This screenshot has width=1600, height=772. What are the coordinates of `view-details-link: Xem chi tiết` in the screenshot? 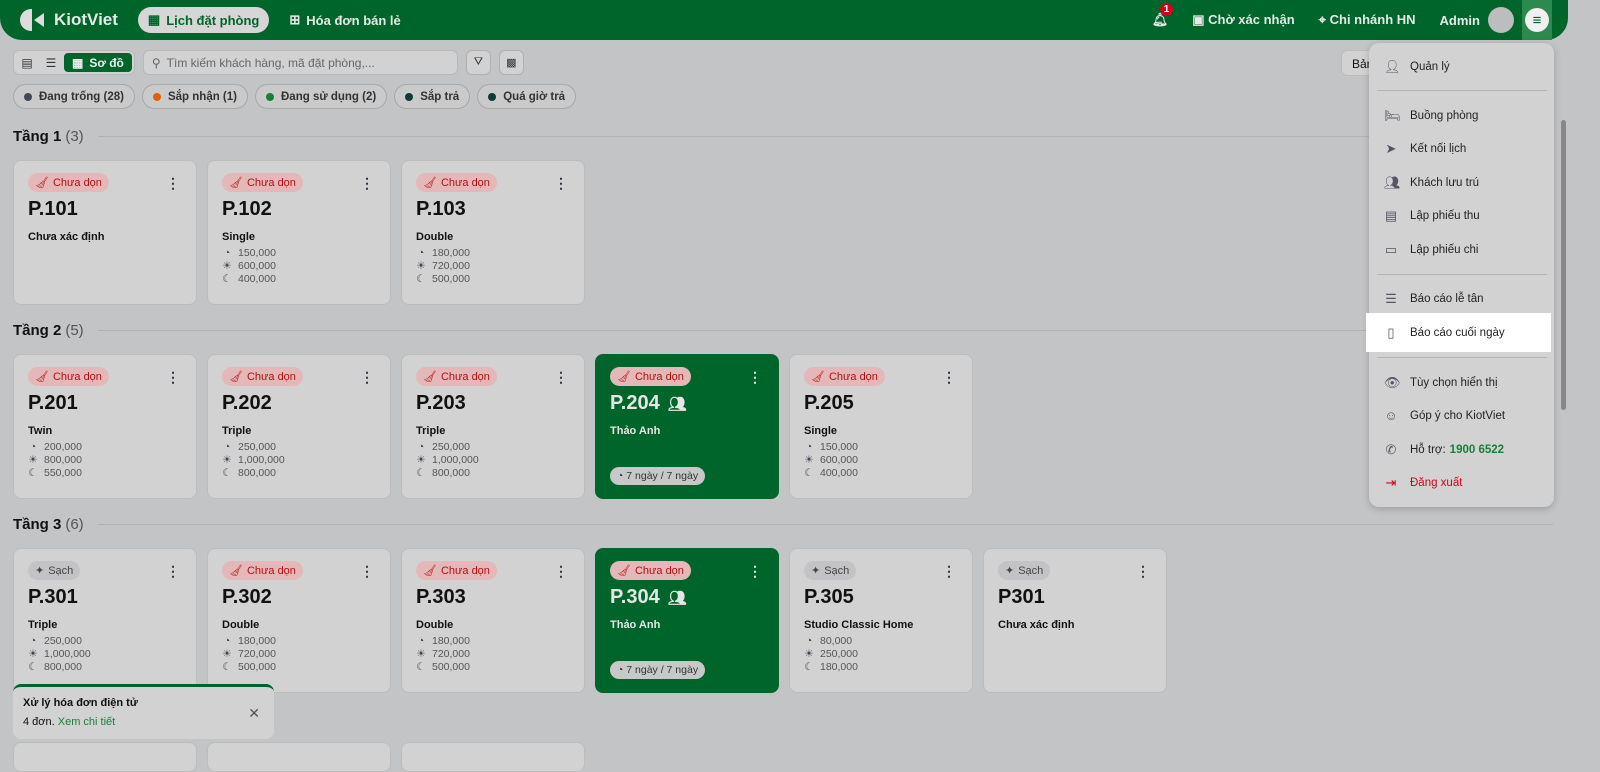 It's located at (86, 722).